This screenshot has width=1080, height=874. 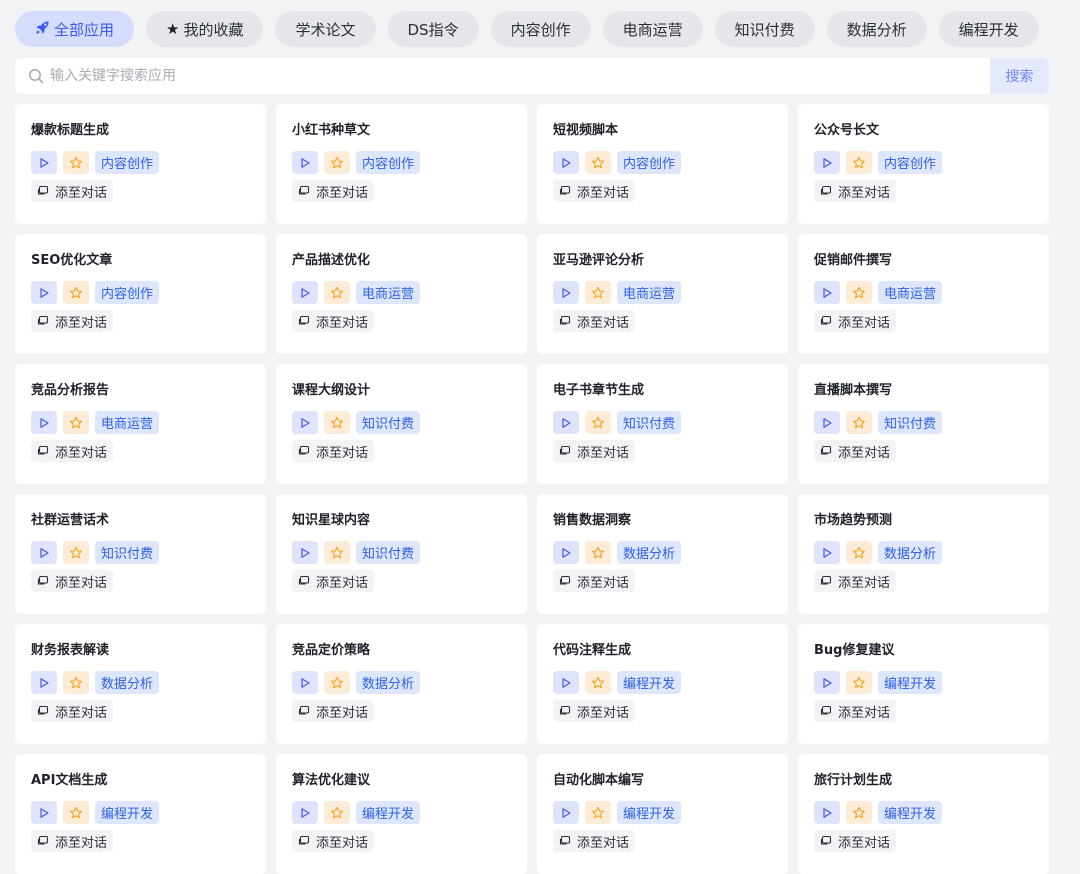 What do you see at coordinates (662, 814) in the screenshot?
I see `app-card: 自动化脚本编写 编程开发 添至对话` at bounding box center [662, 814].